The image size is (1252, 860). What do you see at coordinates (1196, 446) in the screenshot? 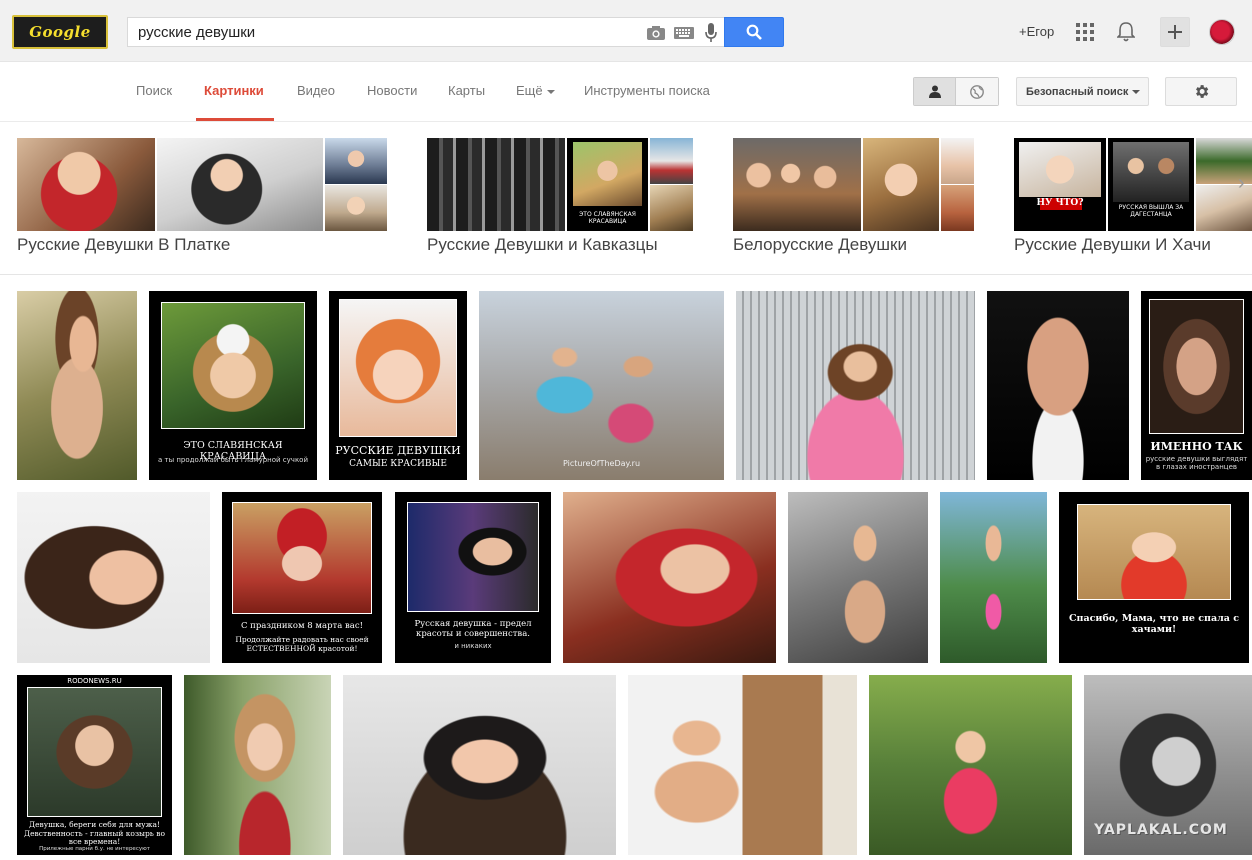
I see `poster-title: ИМЕННО ТАК` at bounding box center [1196, 446].